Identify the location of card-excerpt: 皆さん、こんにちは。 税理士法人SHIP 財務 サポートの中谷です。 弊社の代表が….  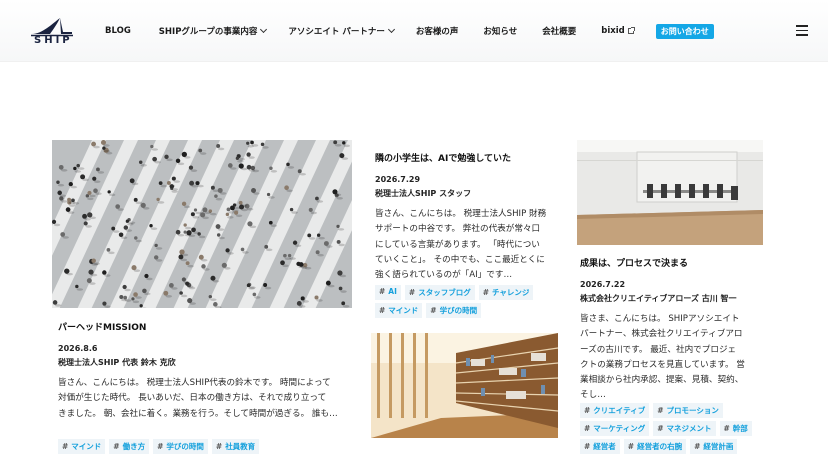
(461, 245).